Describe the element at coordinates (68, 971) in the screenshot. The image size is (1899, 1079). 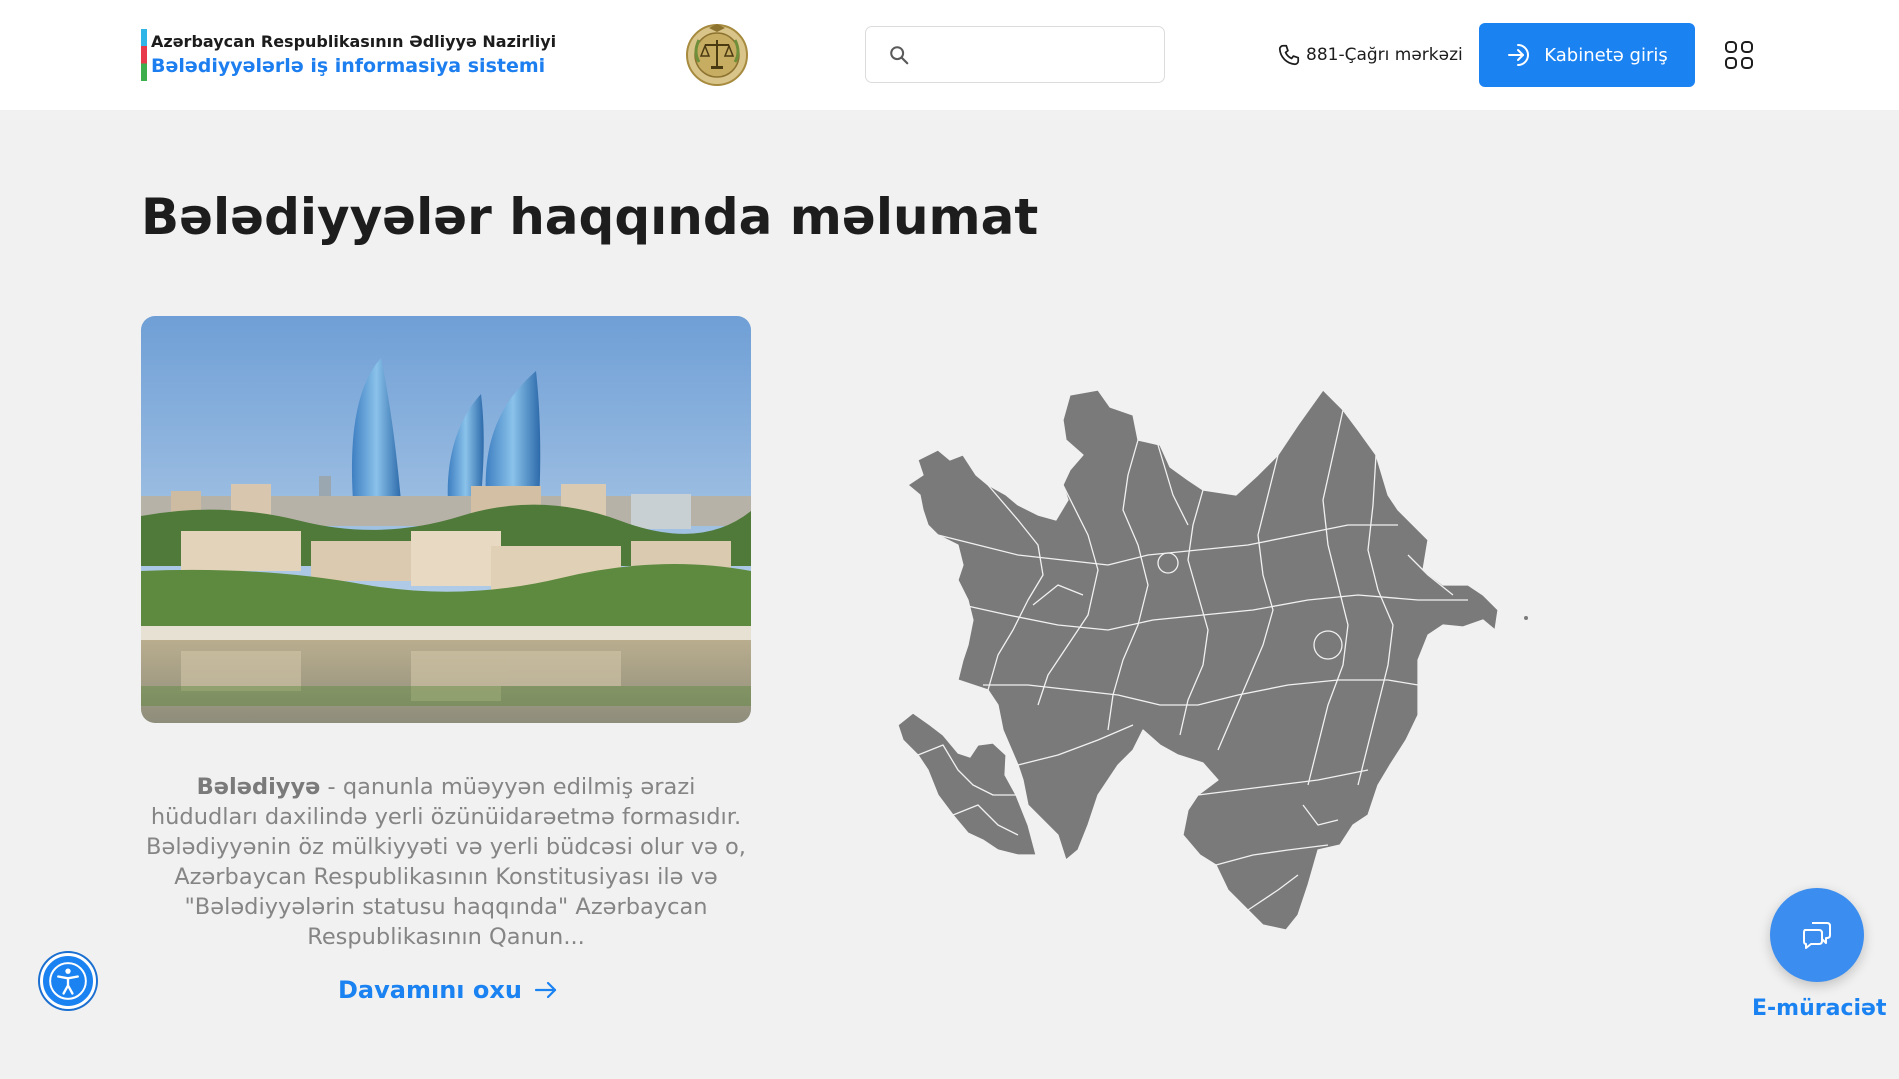
I see `accessibility-icon` at that location.